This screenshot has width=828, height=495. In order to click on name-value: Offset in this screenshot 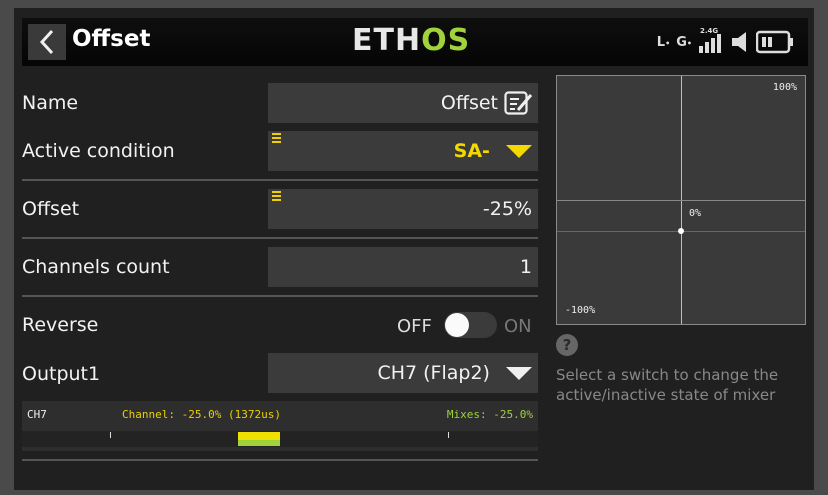, I will do `click(469, 103)`.